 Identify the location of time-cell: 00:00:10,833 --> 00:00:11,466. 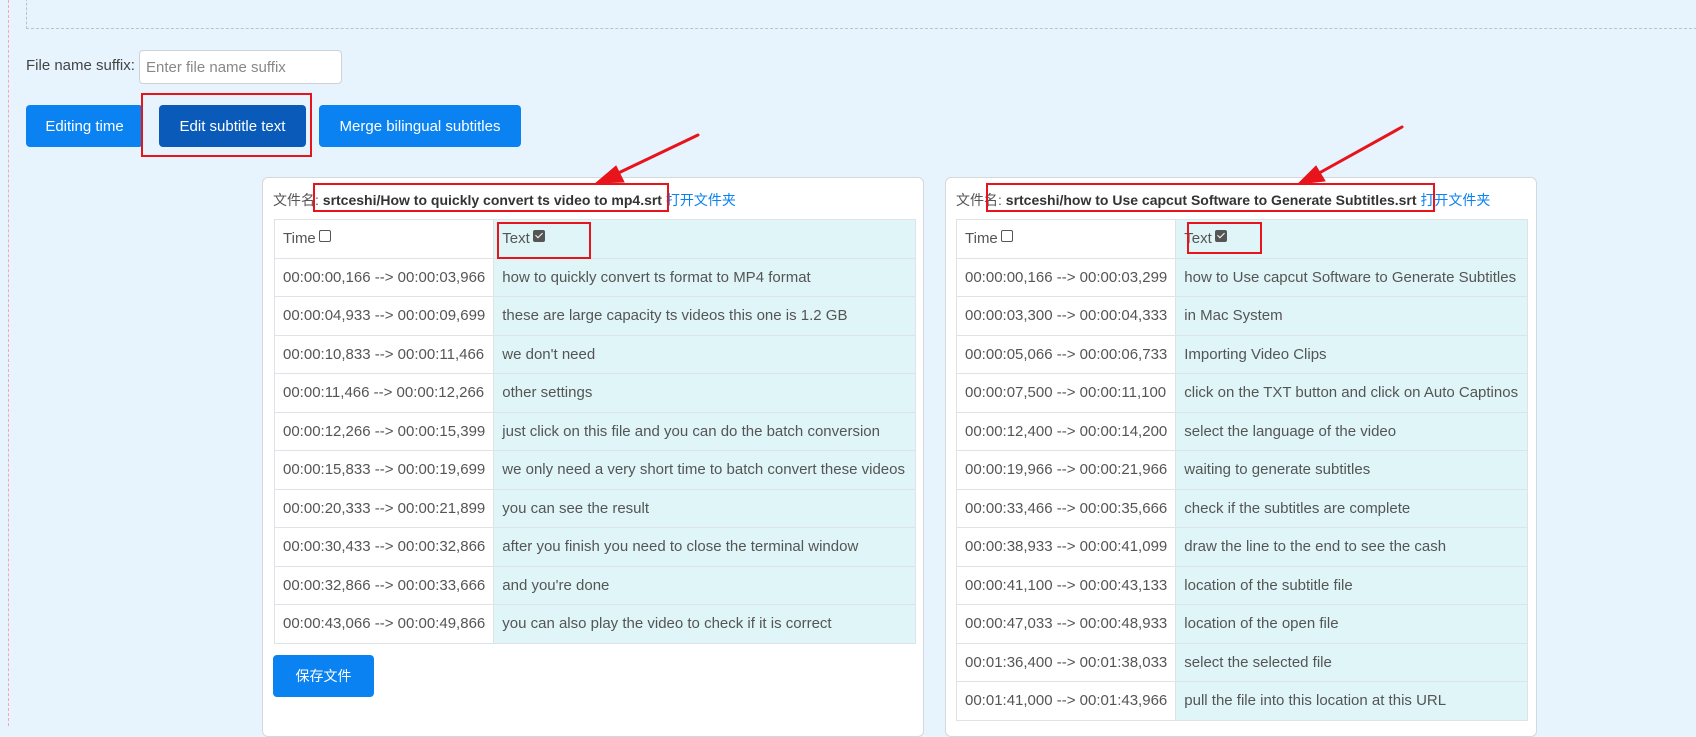
(384, 354).